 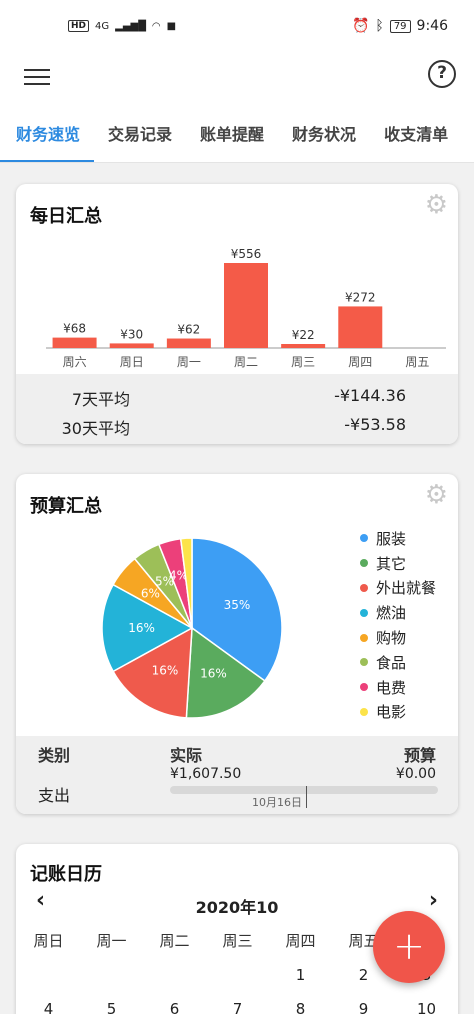 What do you see at coordinates (95, 428) in the screenshot?
I see `avg-30-label: 30天平均` at bounding box center [95, 428].